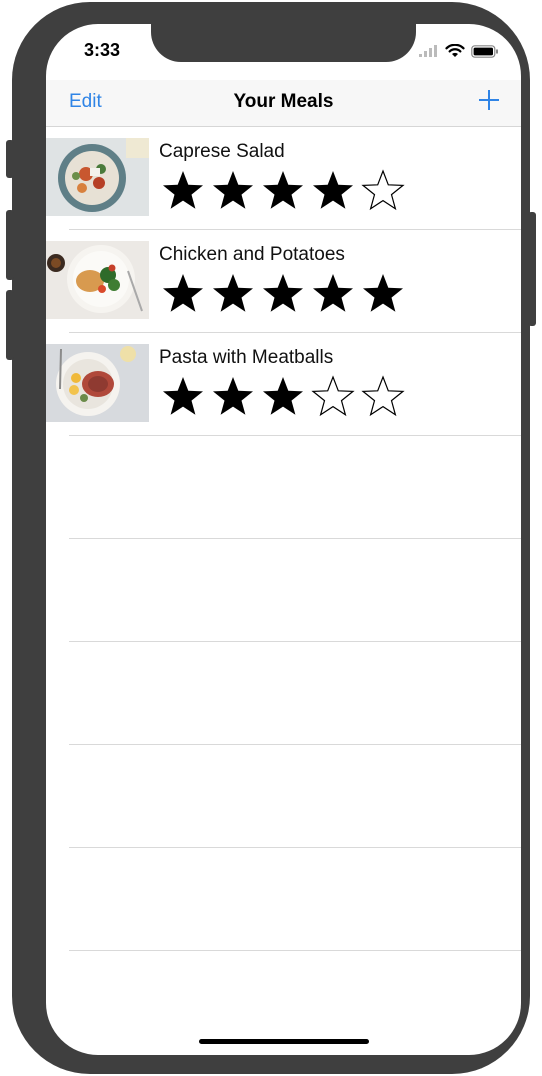 The image size is (542, 1076). Describe the element at coordinates (10, 245) in the screenshot. I see `volume-up-button` at that location.